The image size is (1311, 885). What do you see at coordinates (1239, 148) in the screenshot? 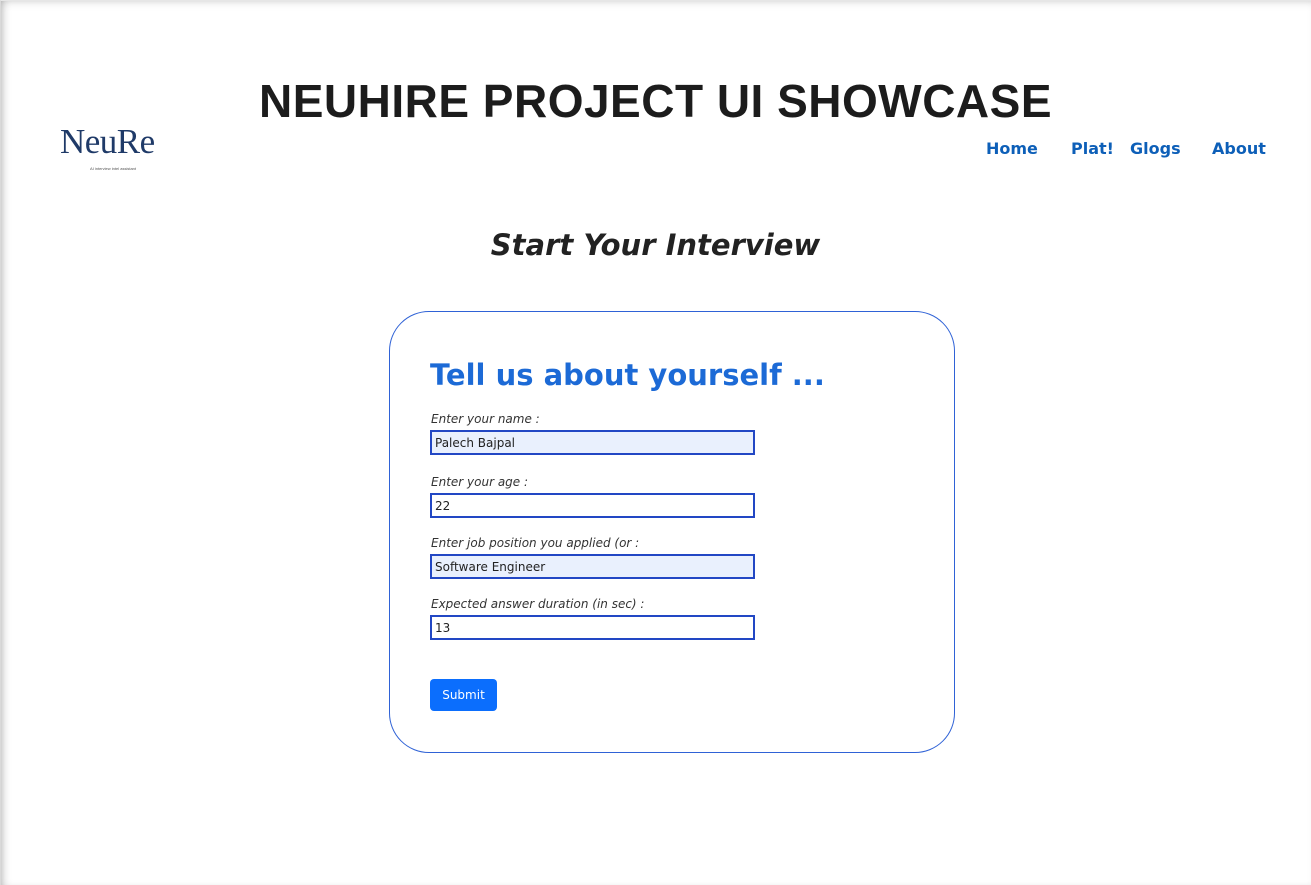
I see `nav-link-about: About` at bounding box center [1239, 148].